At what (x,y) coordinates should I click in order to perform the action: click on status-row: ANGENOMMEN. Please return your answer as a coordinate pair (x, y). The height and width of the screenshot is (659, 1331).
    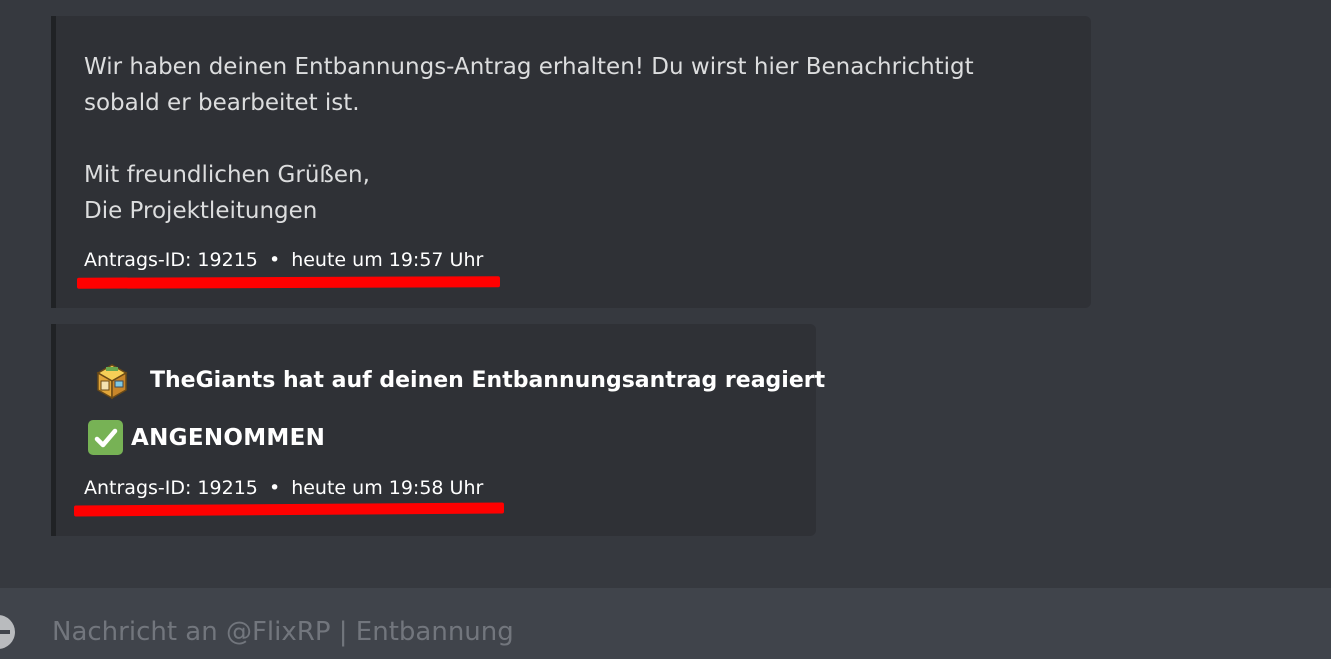
    Looking at the image, I should click on (206, 437).